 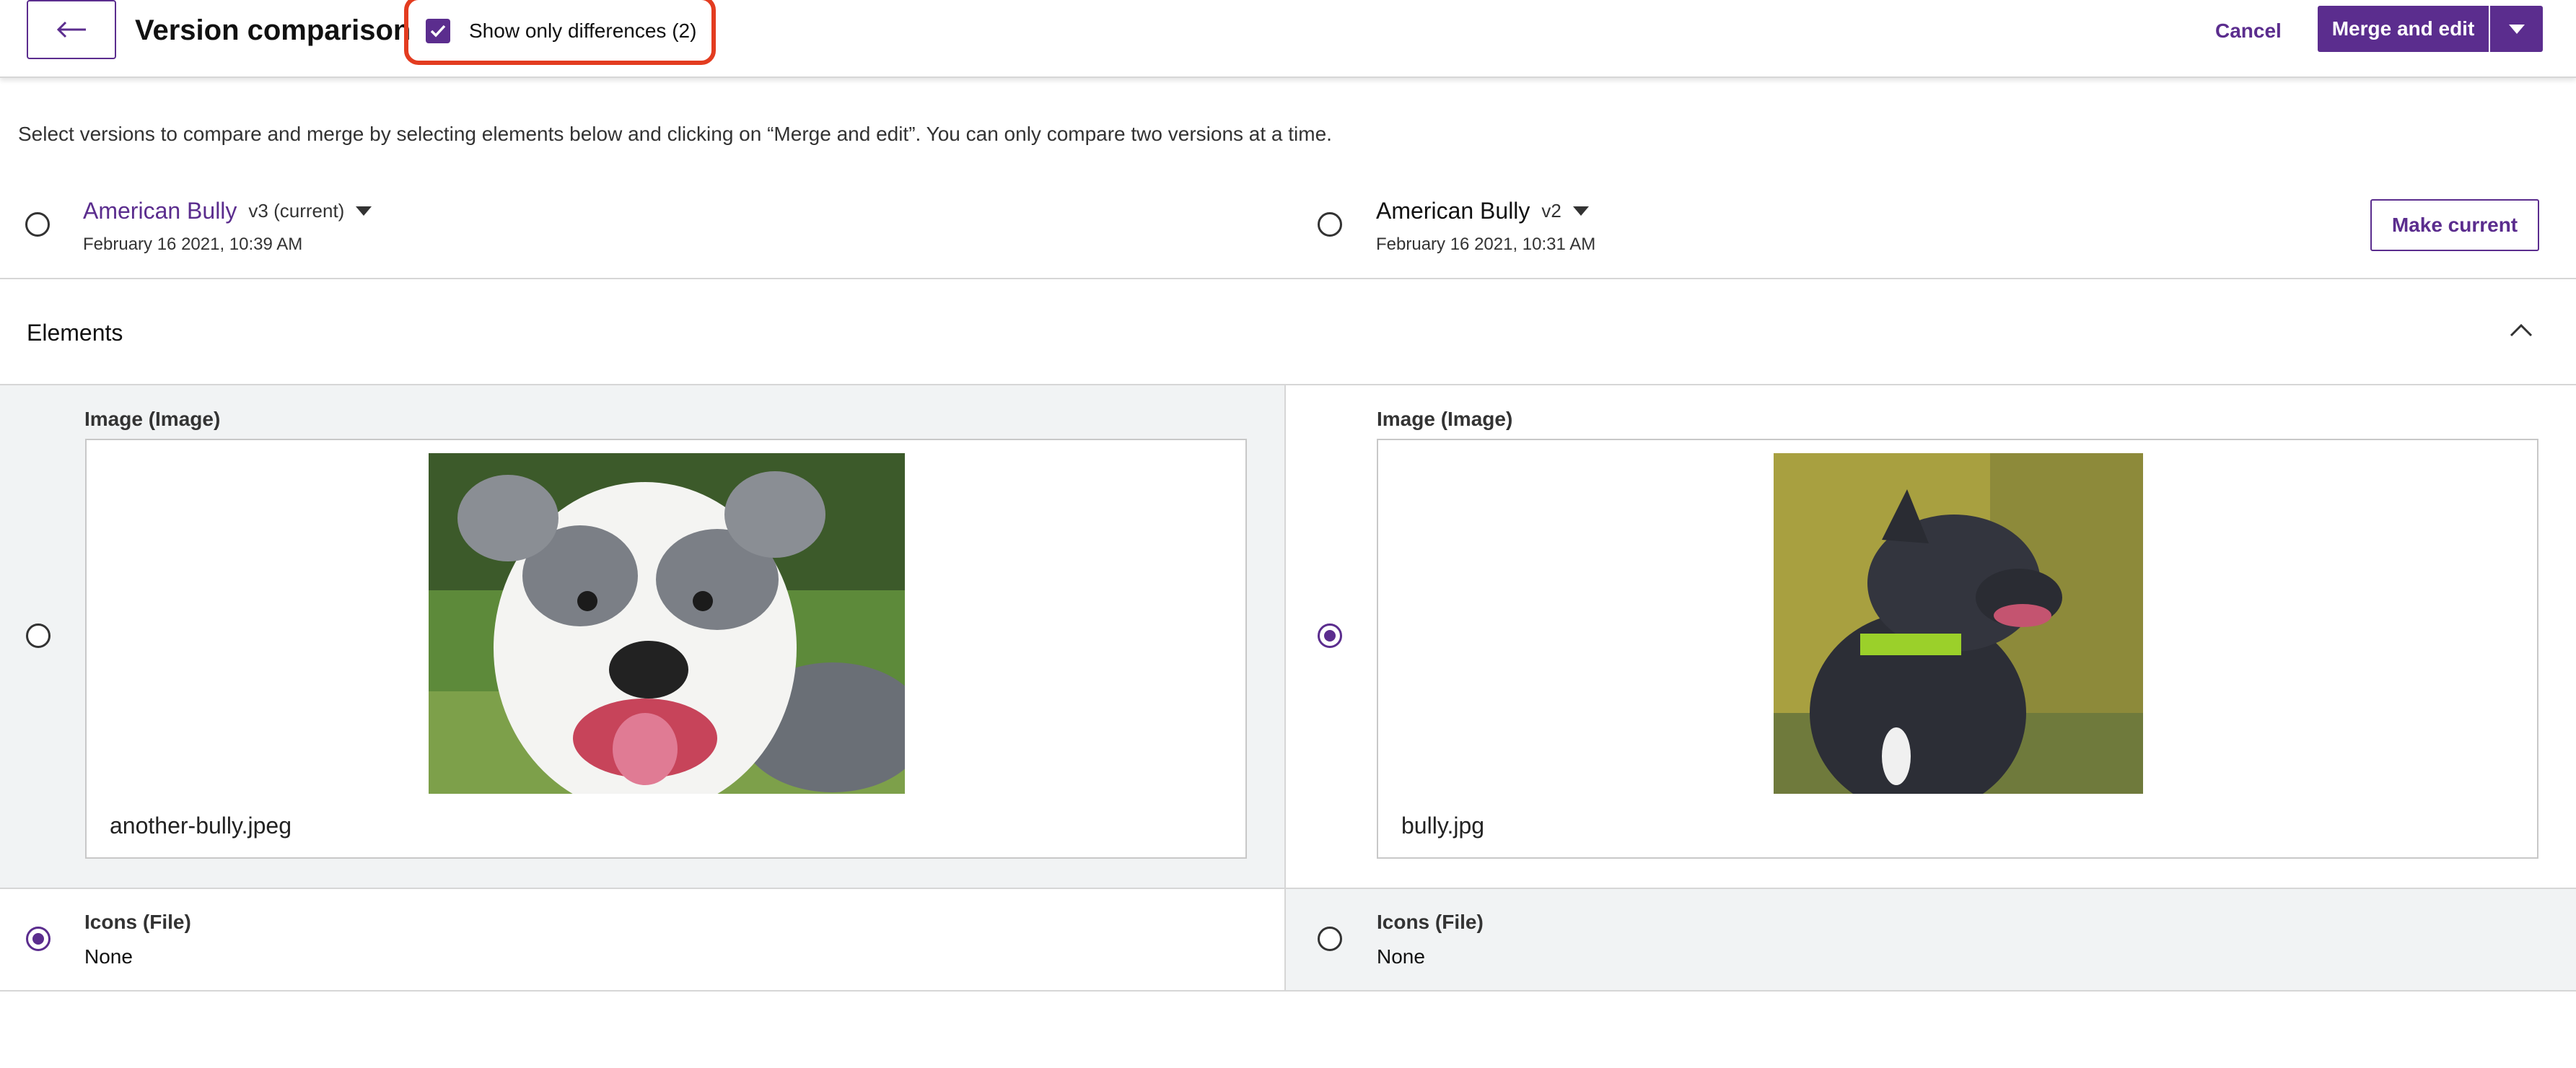 I want to click on file-name: another-bully.jpeg, so click(x=201, y=826).